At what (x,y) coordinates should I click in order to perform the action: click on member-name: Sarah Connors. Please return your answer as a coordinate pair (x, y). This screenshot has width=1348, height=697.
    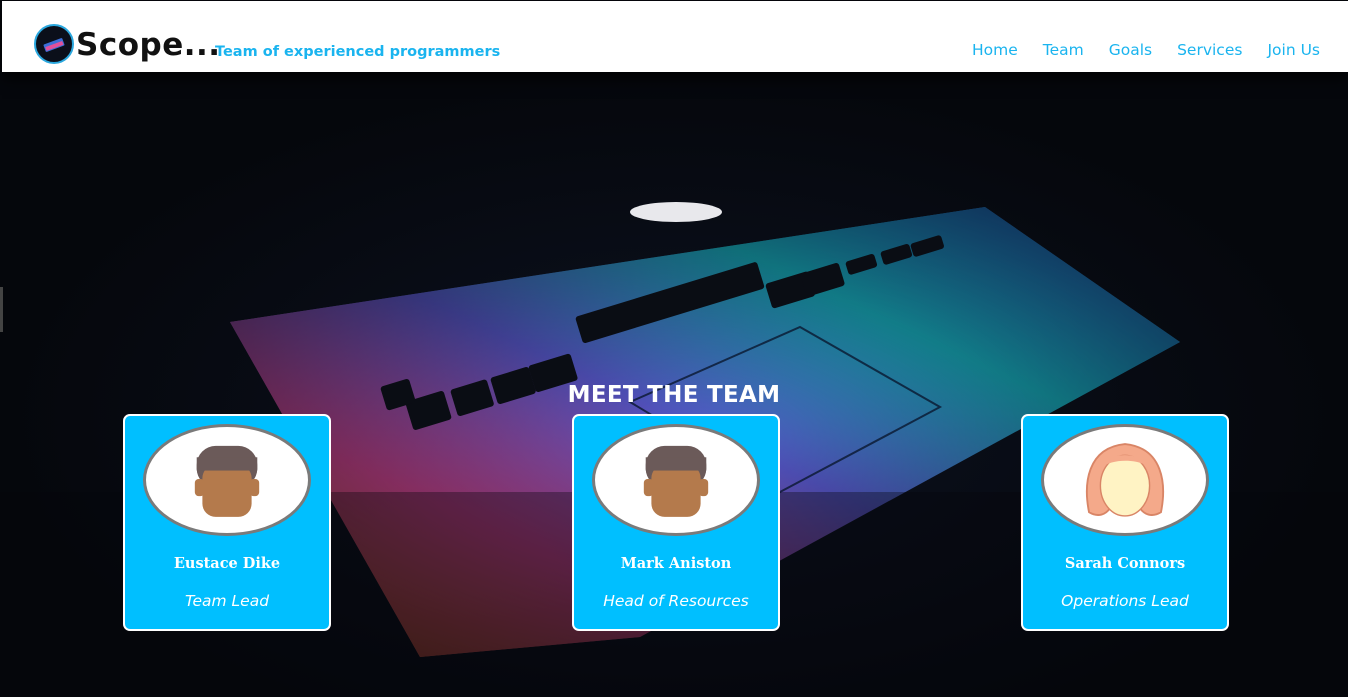
    Looking at the image, I should click on (1125, 563).